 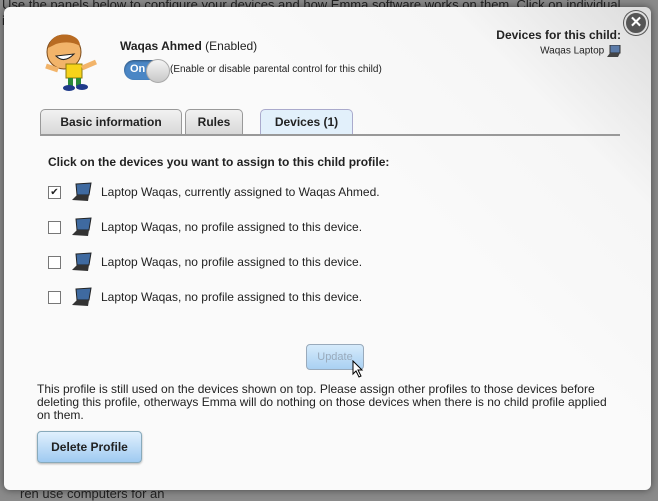 I want to click on devices-for-child-title: Devices for this child:, so click(x=558, y=35).